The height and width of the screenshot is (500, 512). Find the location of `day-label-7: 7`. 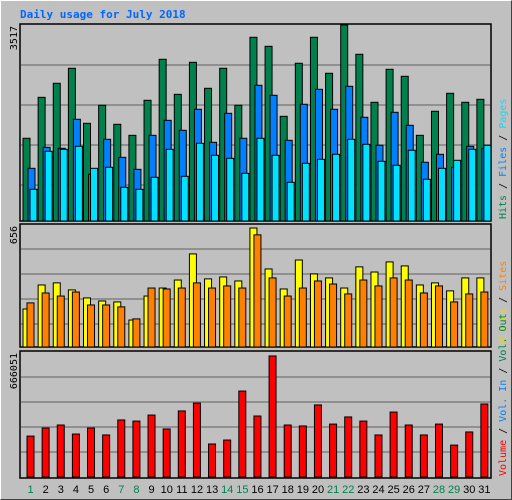

day-label-7: 7 is located at coordinates (121, 490).